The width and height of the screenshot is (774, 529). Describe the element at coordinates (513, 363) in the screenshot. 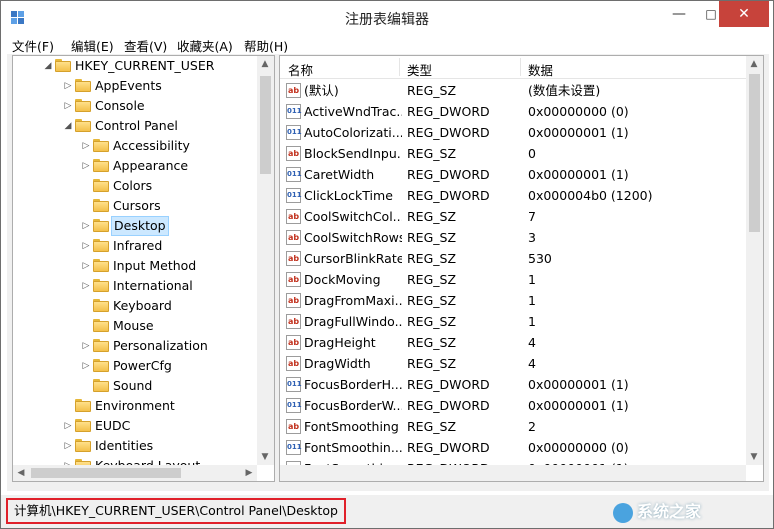

I see `table-row: ab DragWidth REG_SZ 4` at that location.